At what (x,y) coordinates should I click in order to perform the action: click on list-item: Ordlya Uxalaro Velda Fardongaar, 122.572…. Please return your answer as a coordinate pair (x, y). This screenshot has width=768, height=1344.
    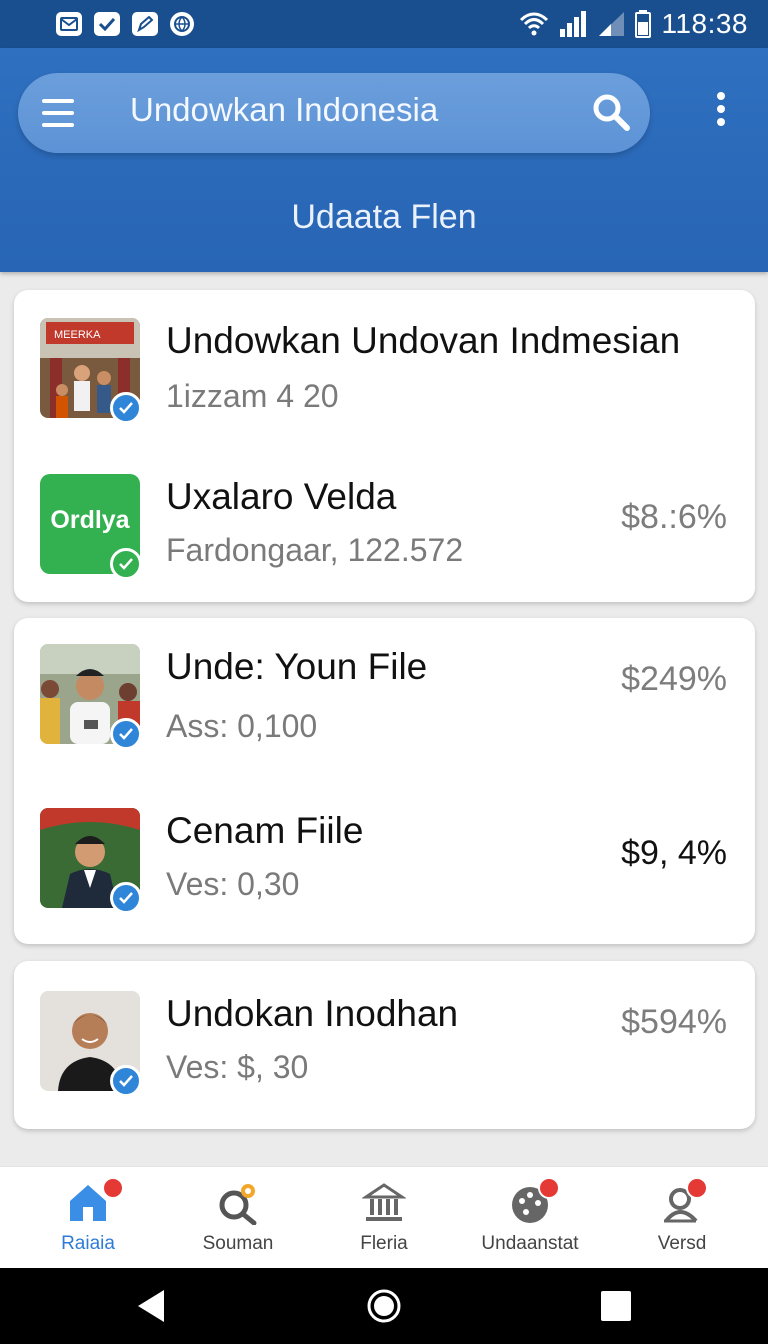
    Looking at the image, I should click on (384, 549).